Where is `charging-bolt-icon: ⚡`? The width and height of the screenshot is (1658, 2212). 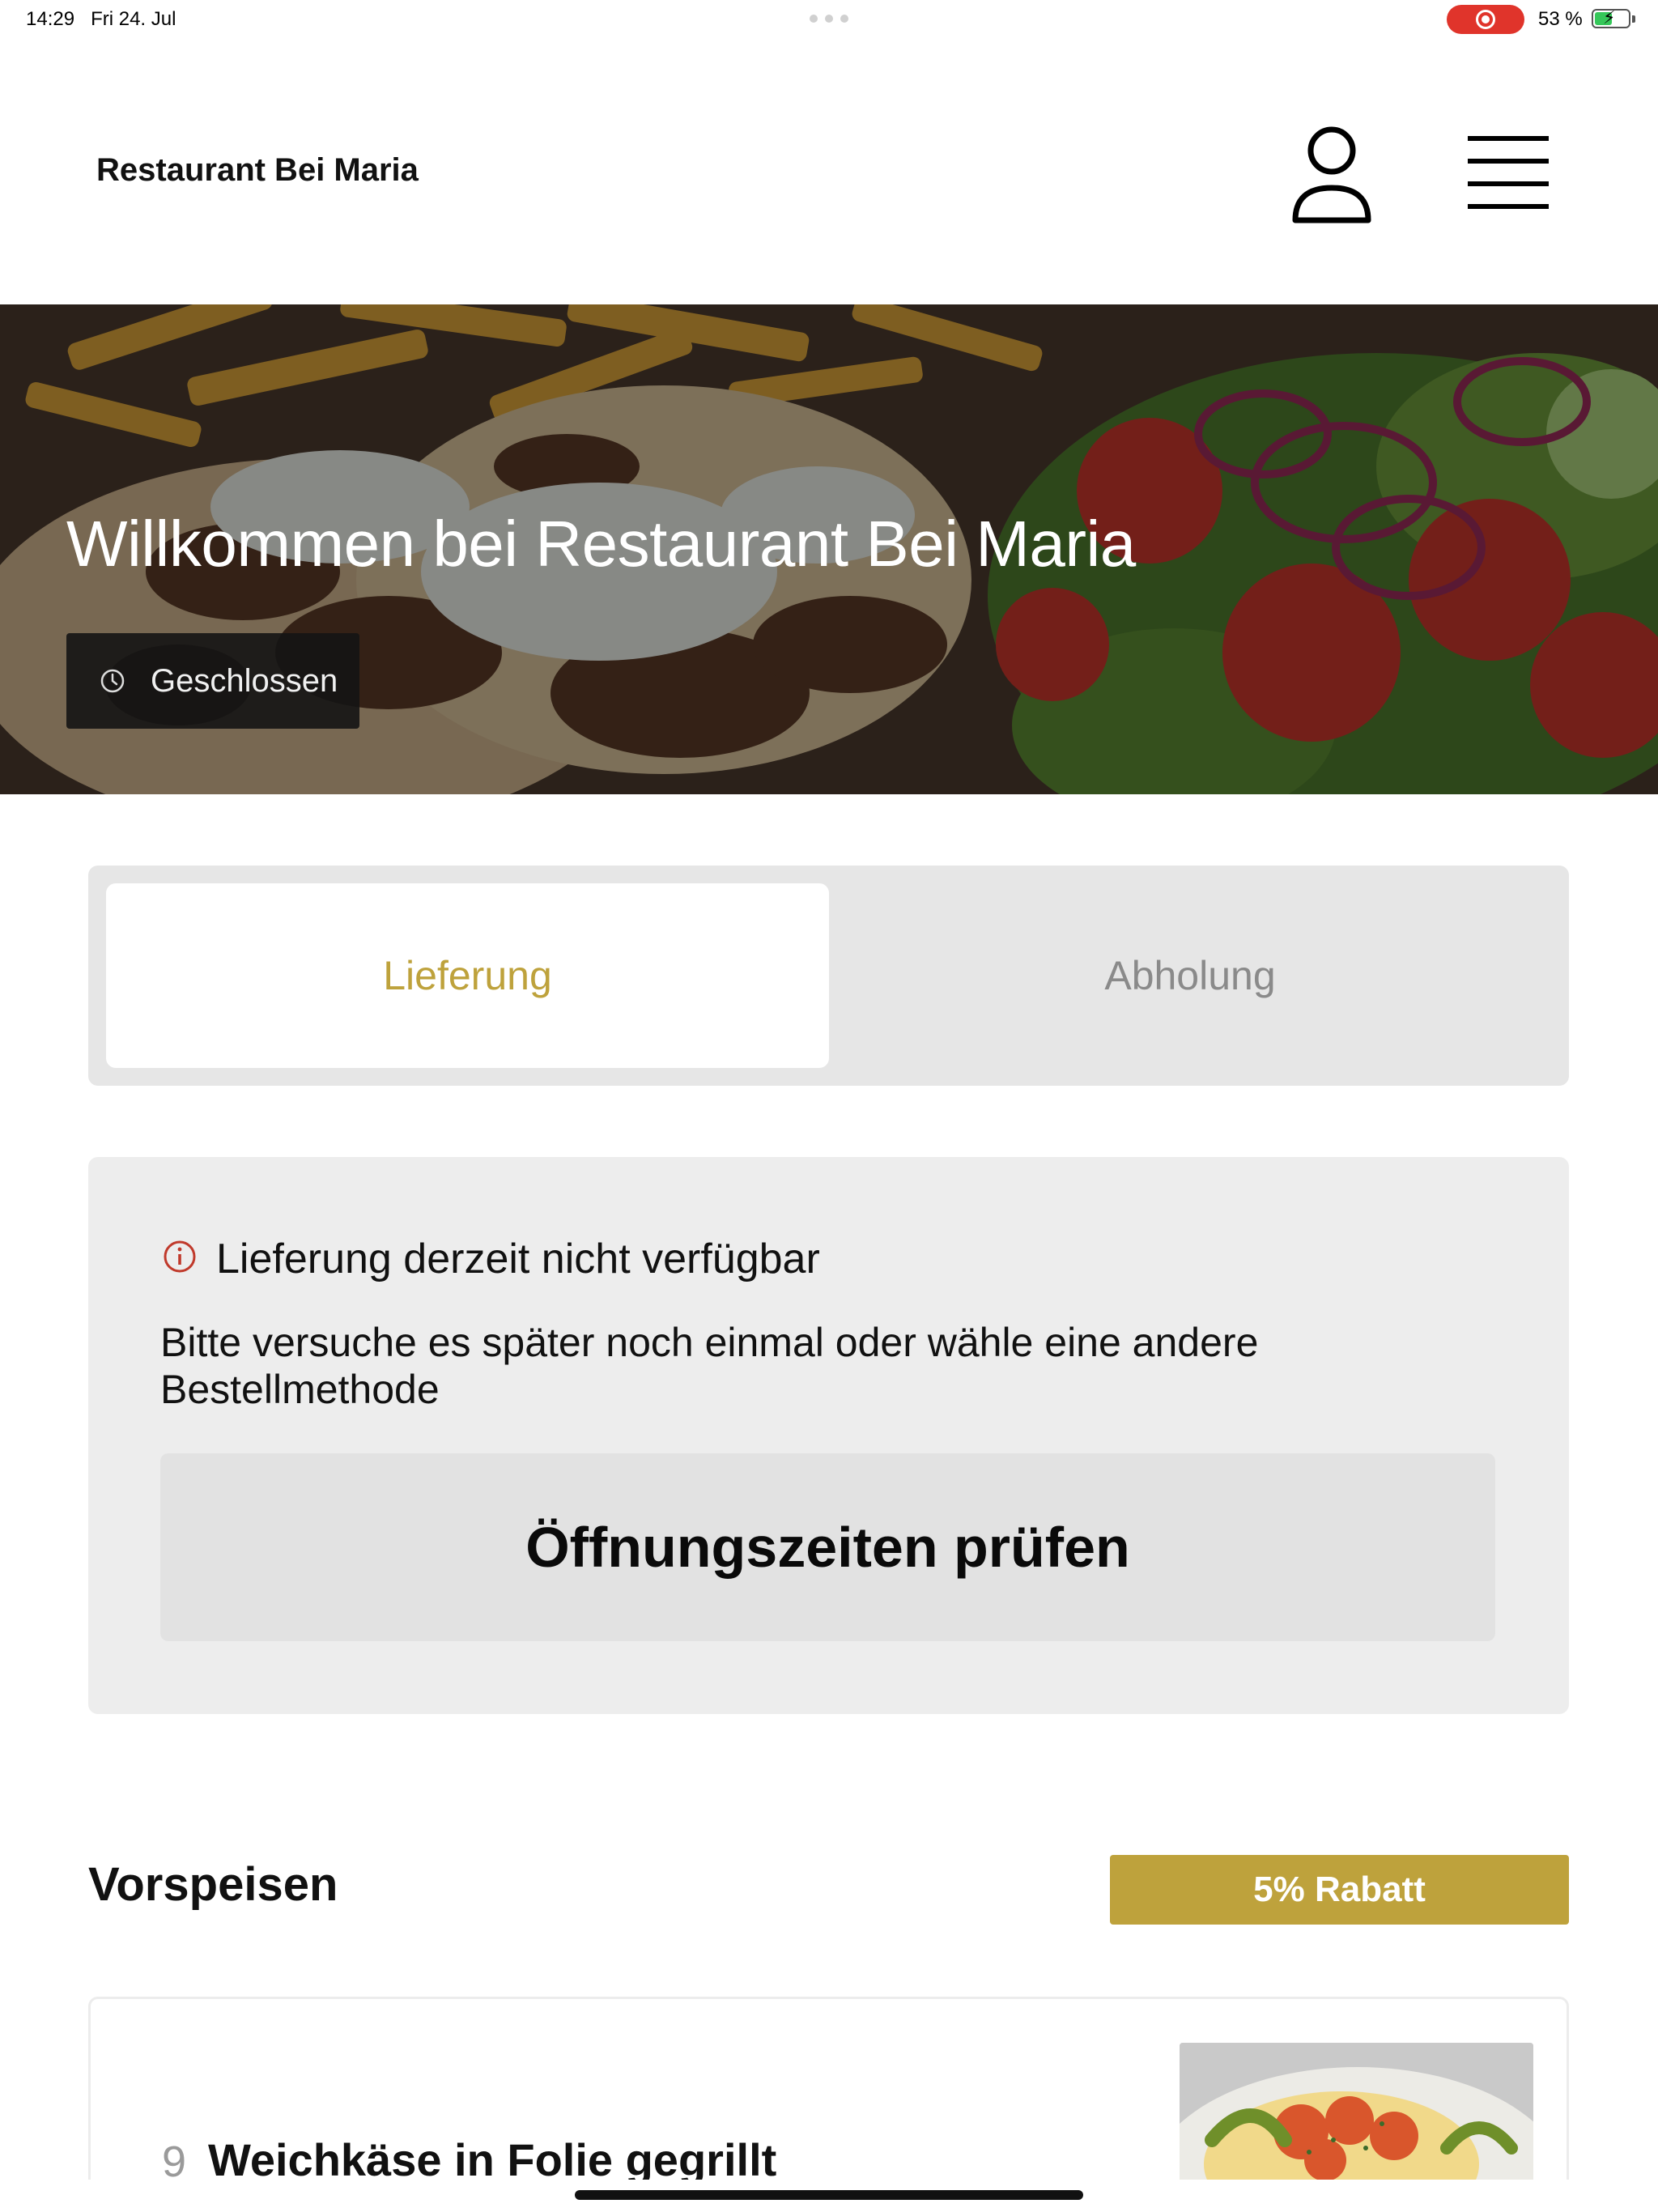 charging-bolt-icon: ⚡ is located at coordinates (1609, 18).